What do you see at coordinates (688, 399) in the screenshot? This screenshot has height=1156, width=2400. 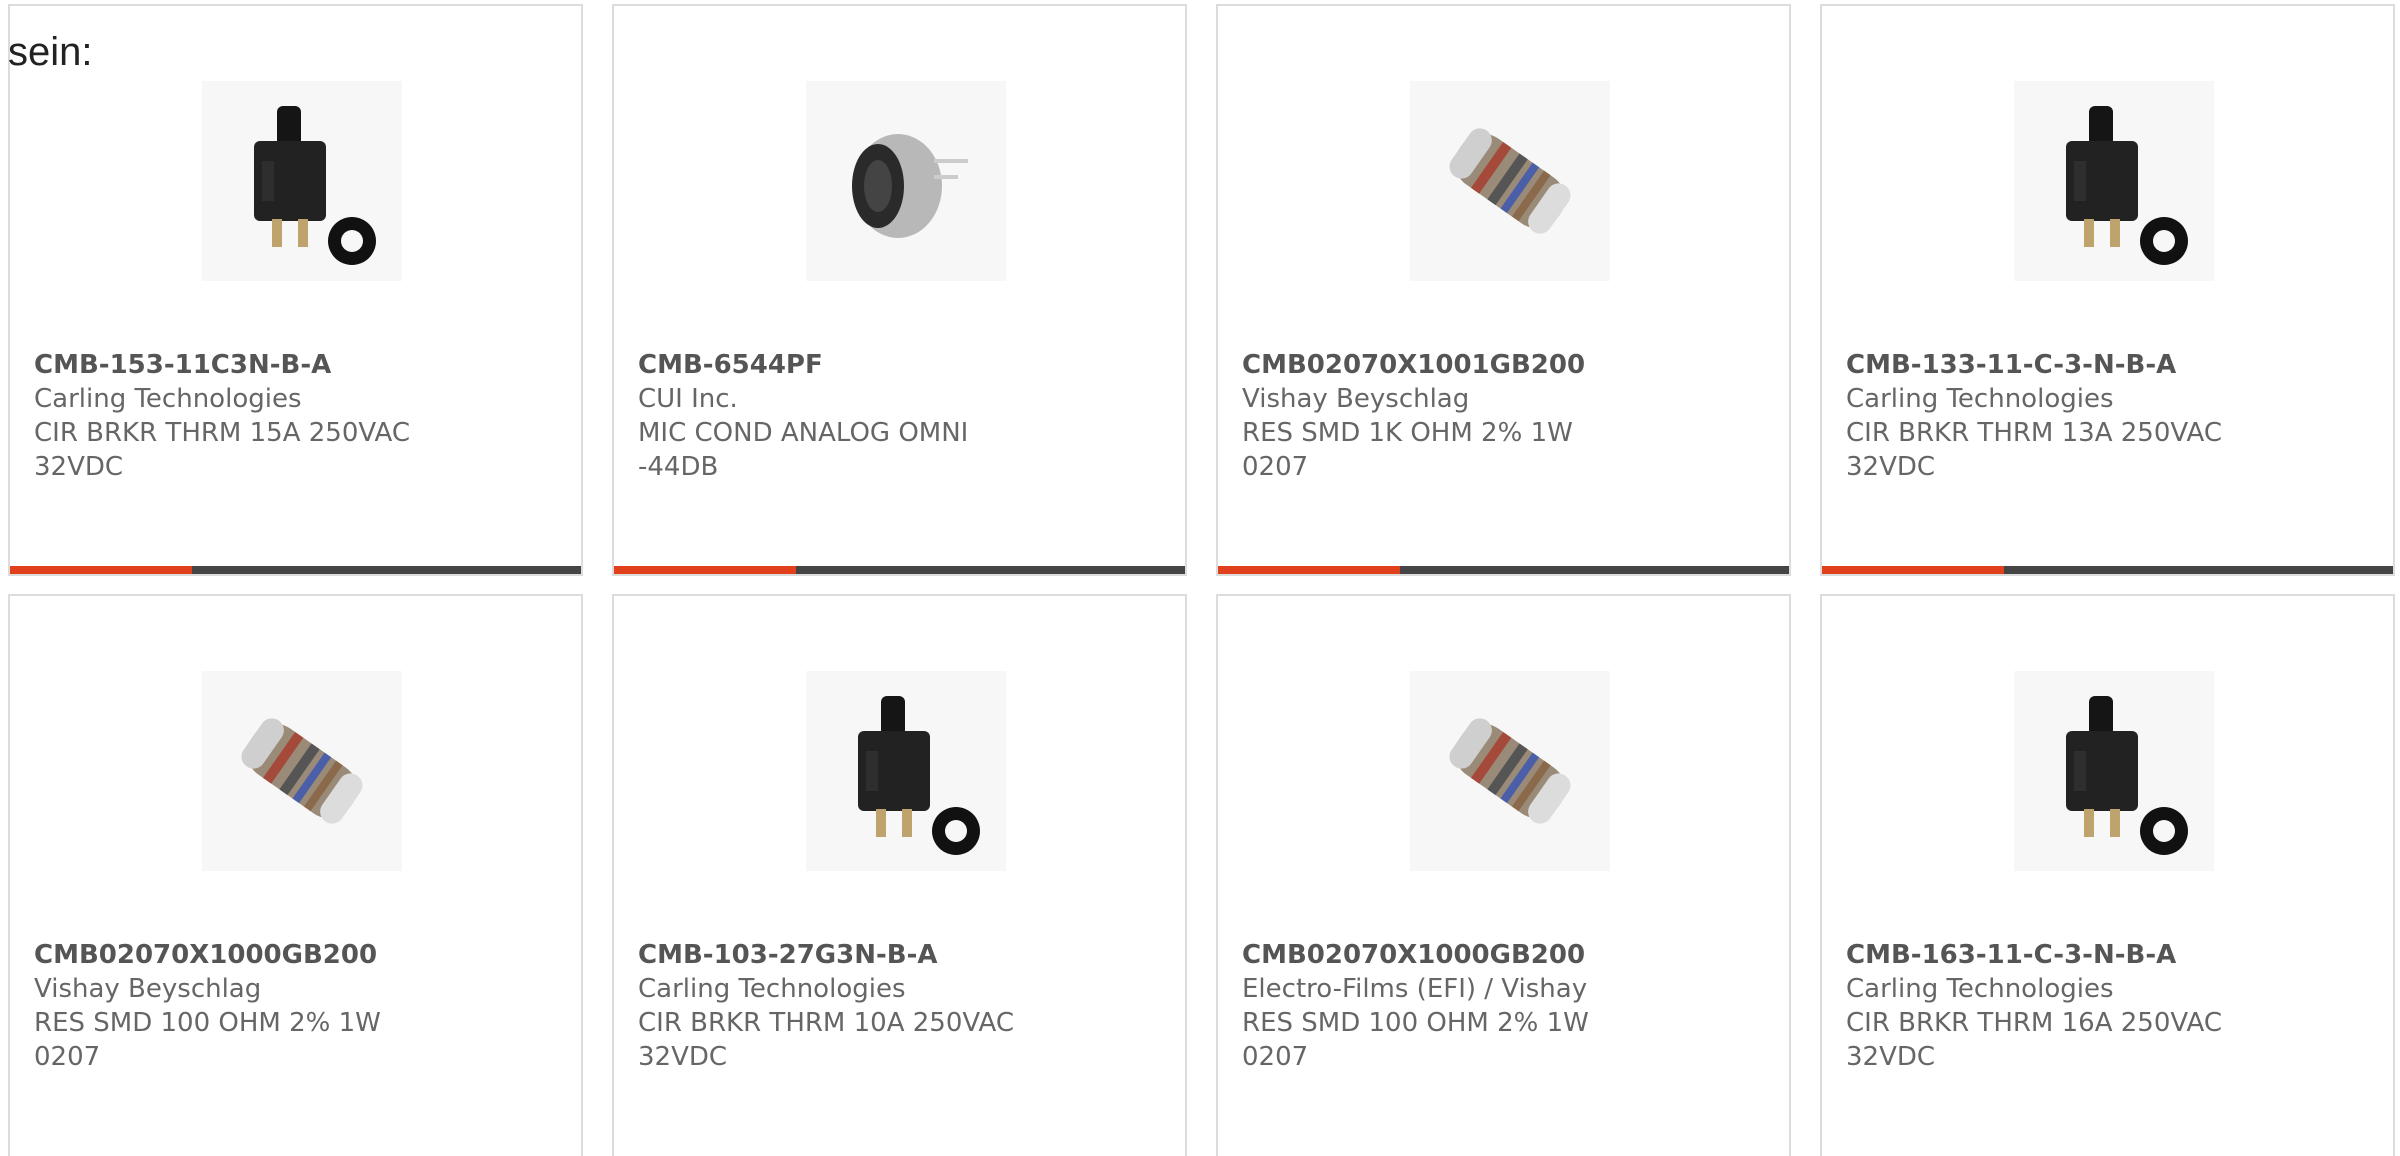 I see `manufacturer: CUI Inc.` at bounding box center [688, 399].